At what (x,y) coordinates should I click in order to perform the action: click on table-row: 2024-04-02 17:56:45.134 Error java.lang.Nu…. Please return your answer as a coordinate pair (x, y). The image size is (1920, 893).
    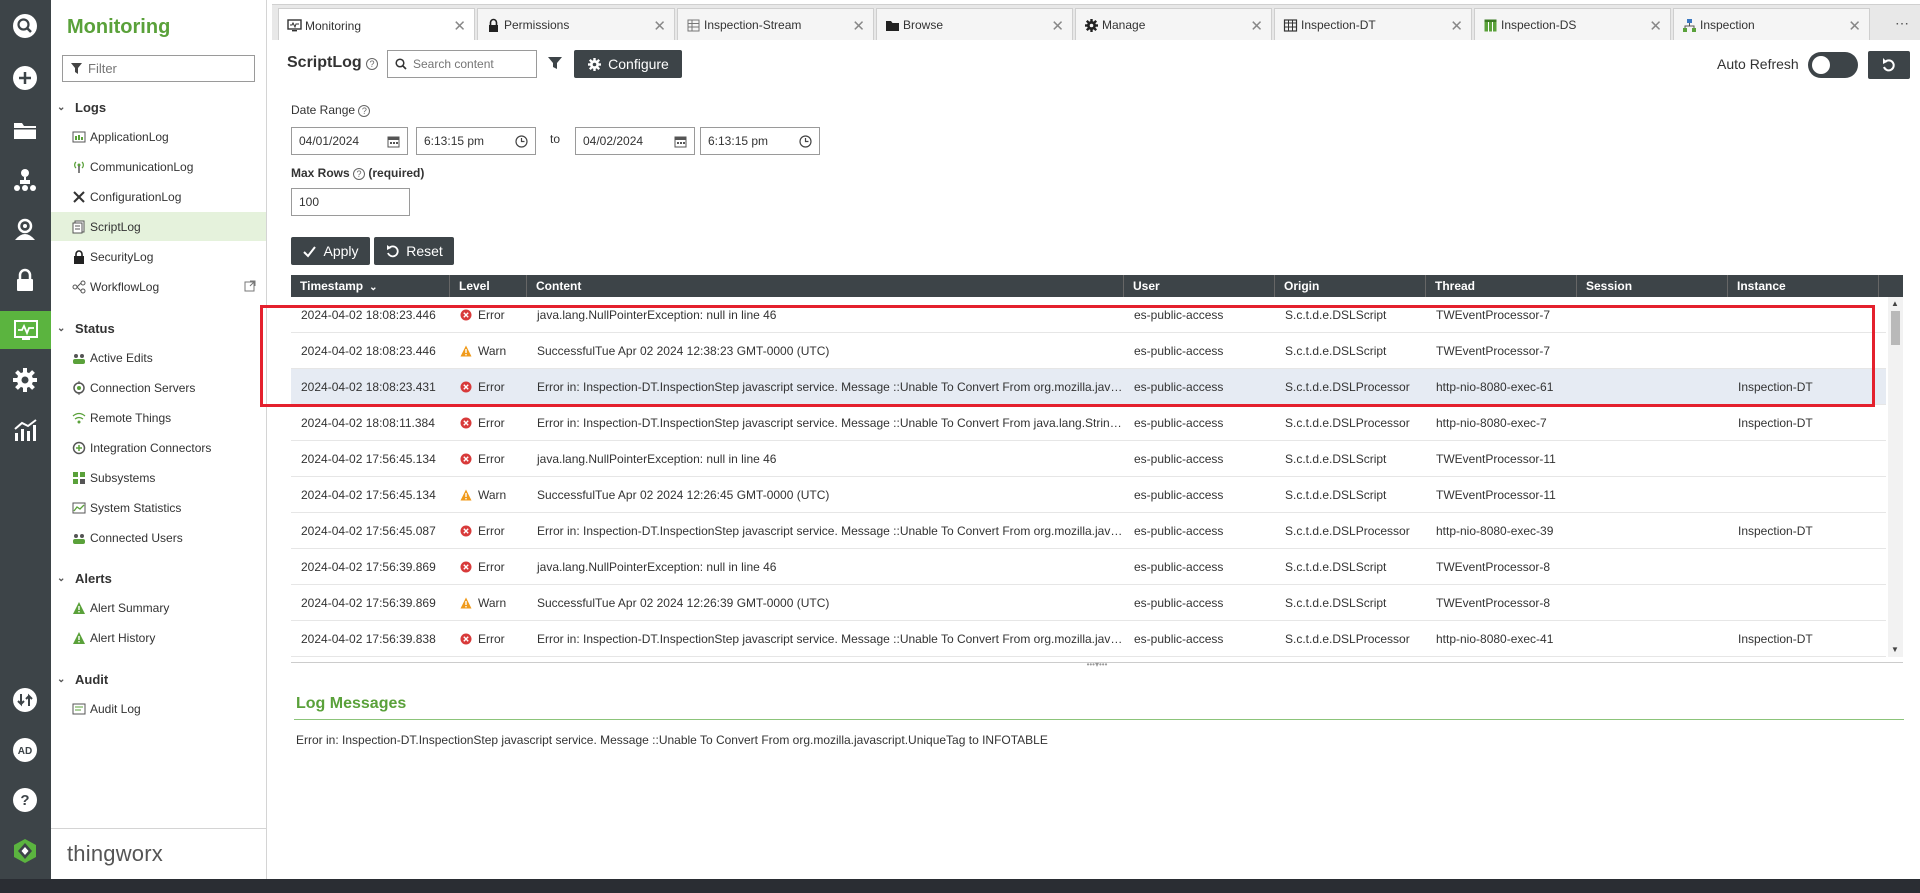
    Looking at the image, I should click on (1088, 459).